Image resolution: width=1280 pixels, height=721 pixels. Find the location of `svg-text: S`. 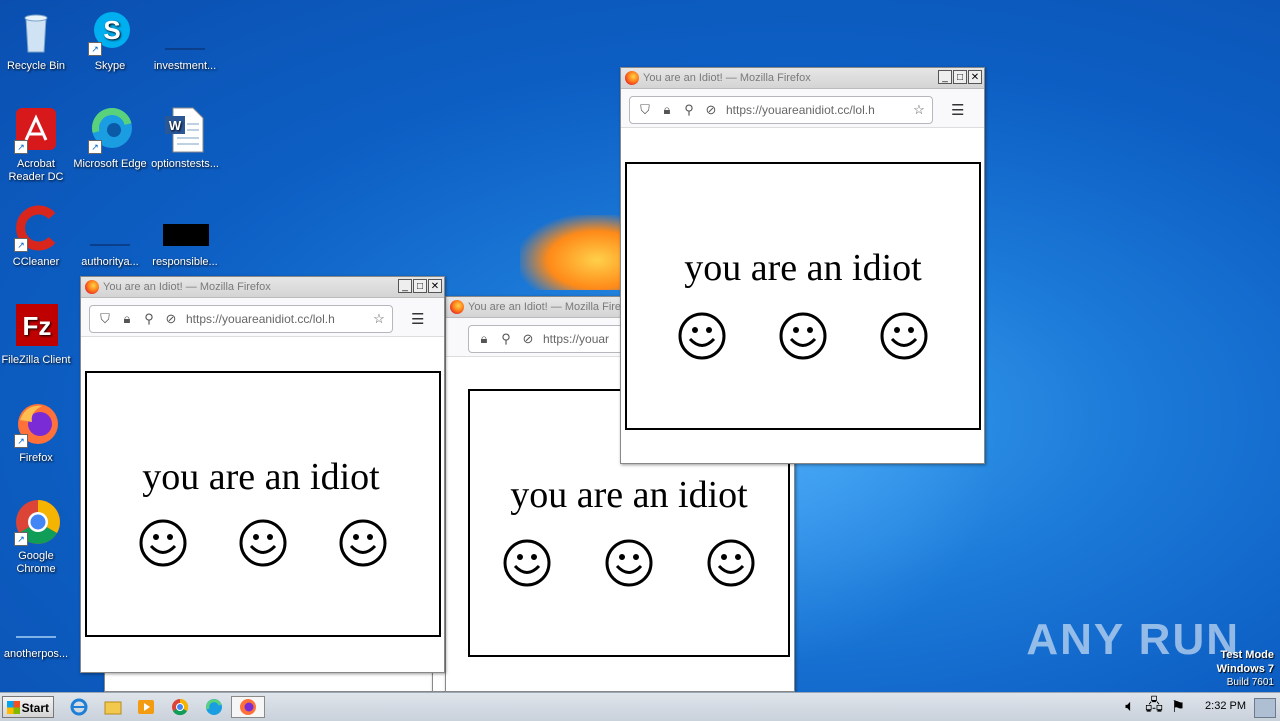

svg-text: S is located at coordinates (111, 30).